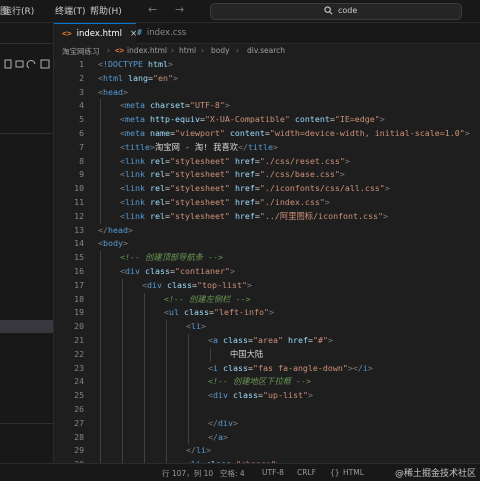 The image size is (480, 481). What do you see at coordinates (175, 106) in the screenshot?
I see `code-line: <meta charset="UTF-8">` at bounding box center [175, 106].